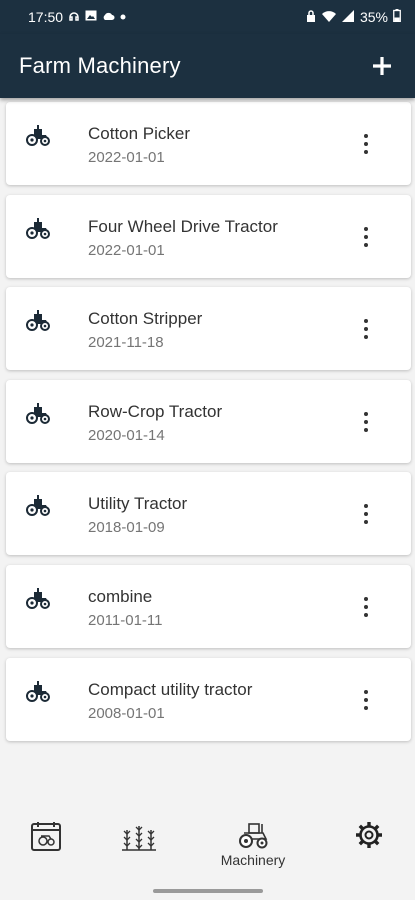 This screenshot has height=900, width=415. What do you see at coordinates (126, 435) in the screenshot?
I see `machinery-date: 2020-01-14` at bounding box center [126, 435].